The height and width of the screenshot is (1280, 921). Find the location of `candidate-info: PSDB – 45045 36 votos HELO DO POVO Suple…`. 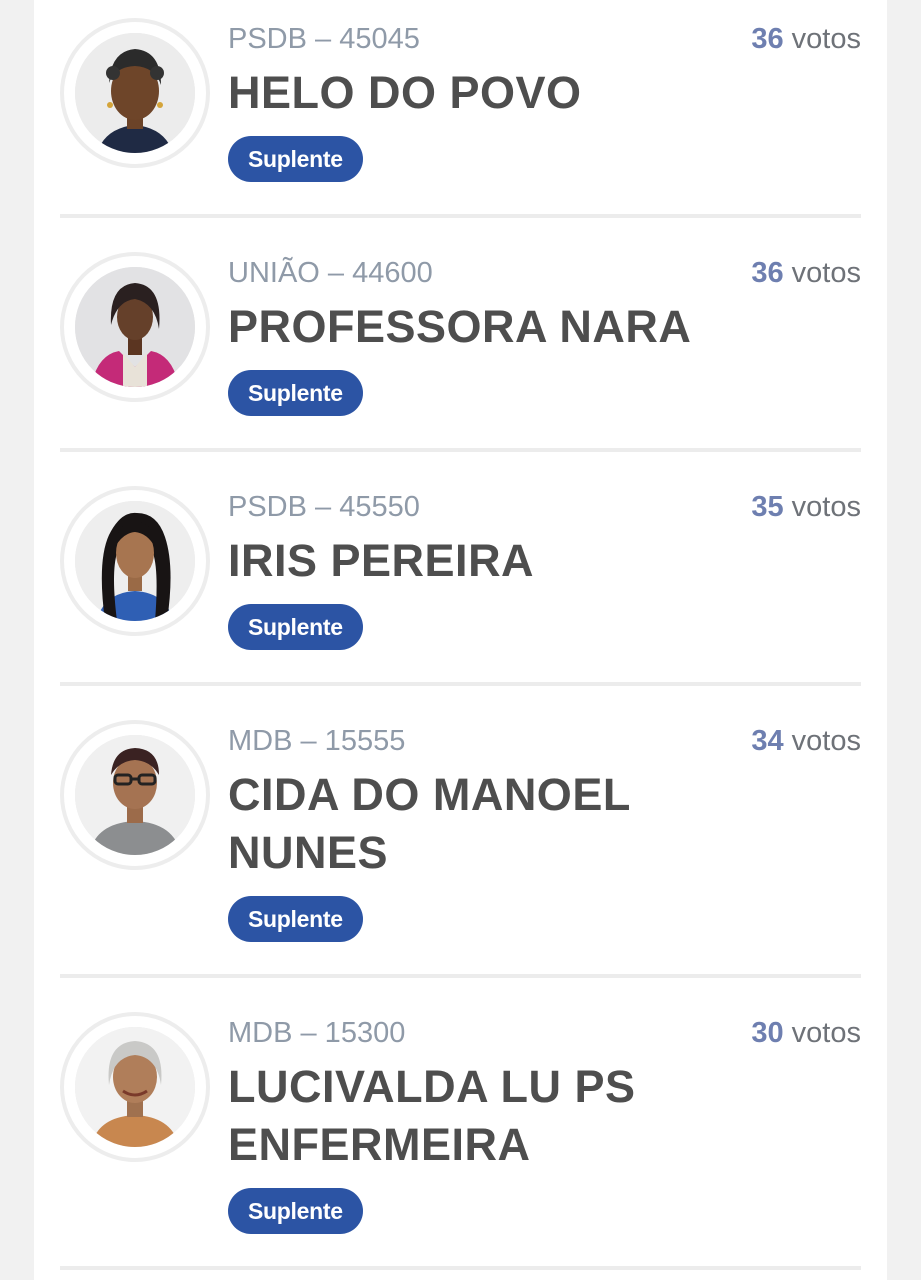

candidate-info: PSDB – 45045 36 votos HELO DO POVO Suple… is located at coordinates (544, 102).